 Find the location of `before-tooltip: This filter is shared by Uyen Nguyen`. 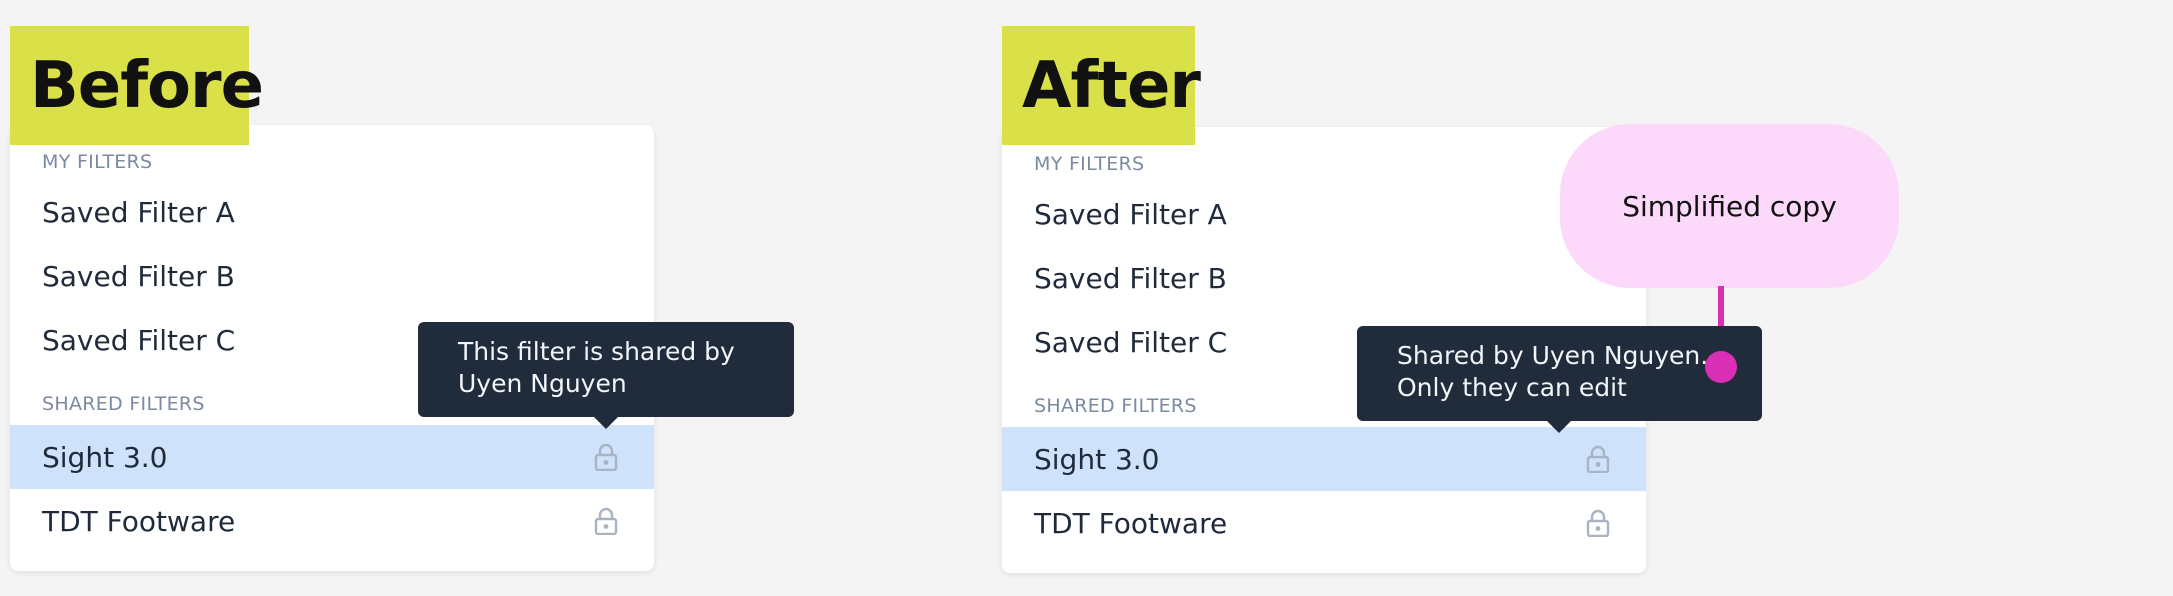

before-tooltip: This filter is shared by Uyen Nguyen is located at coordinates (606, 375).